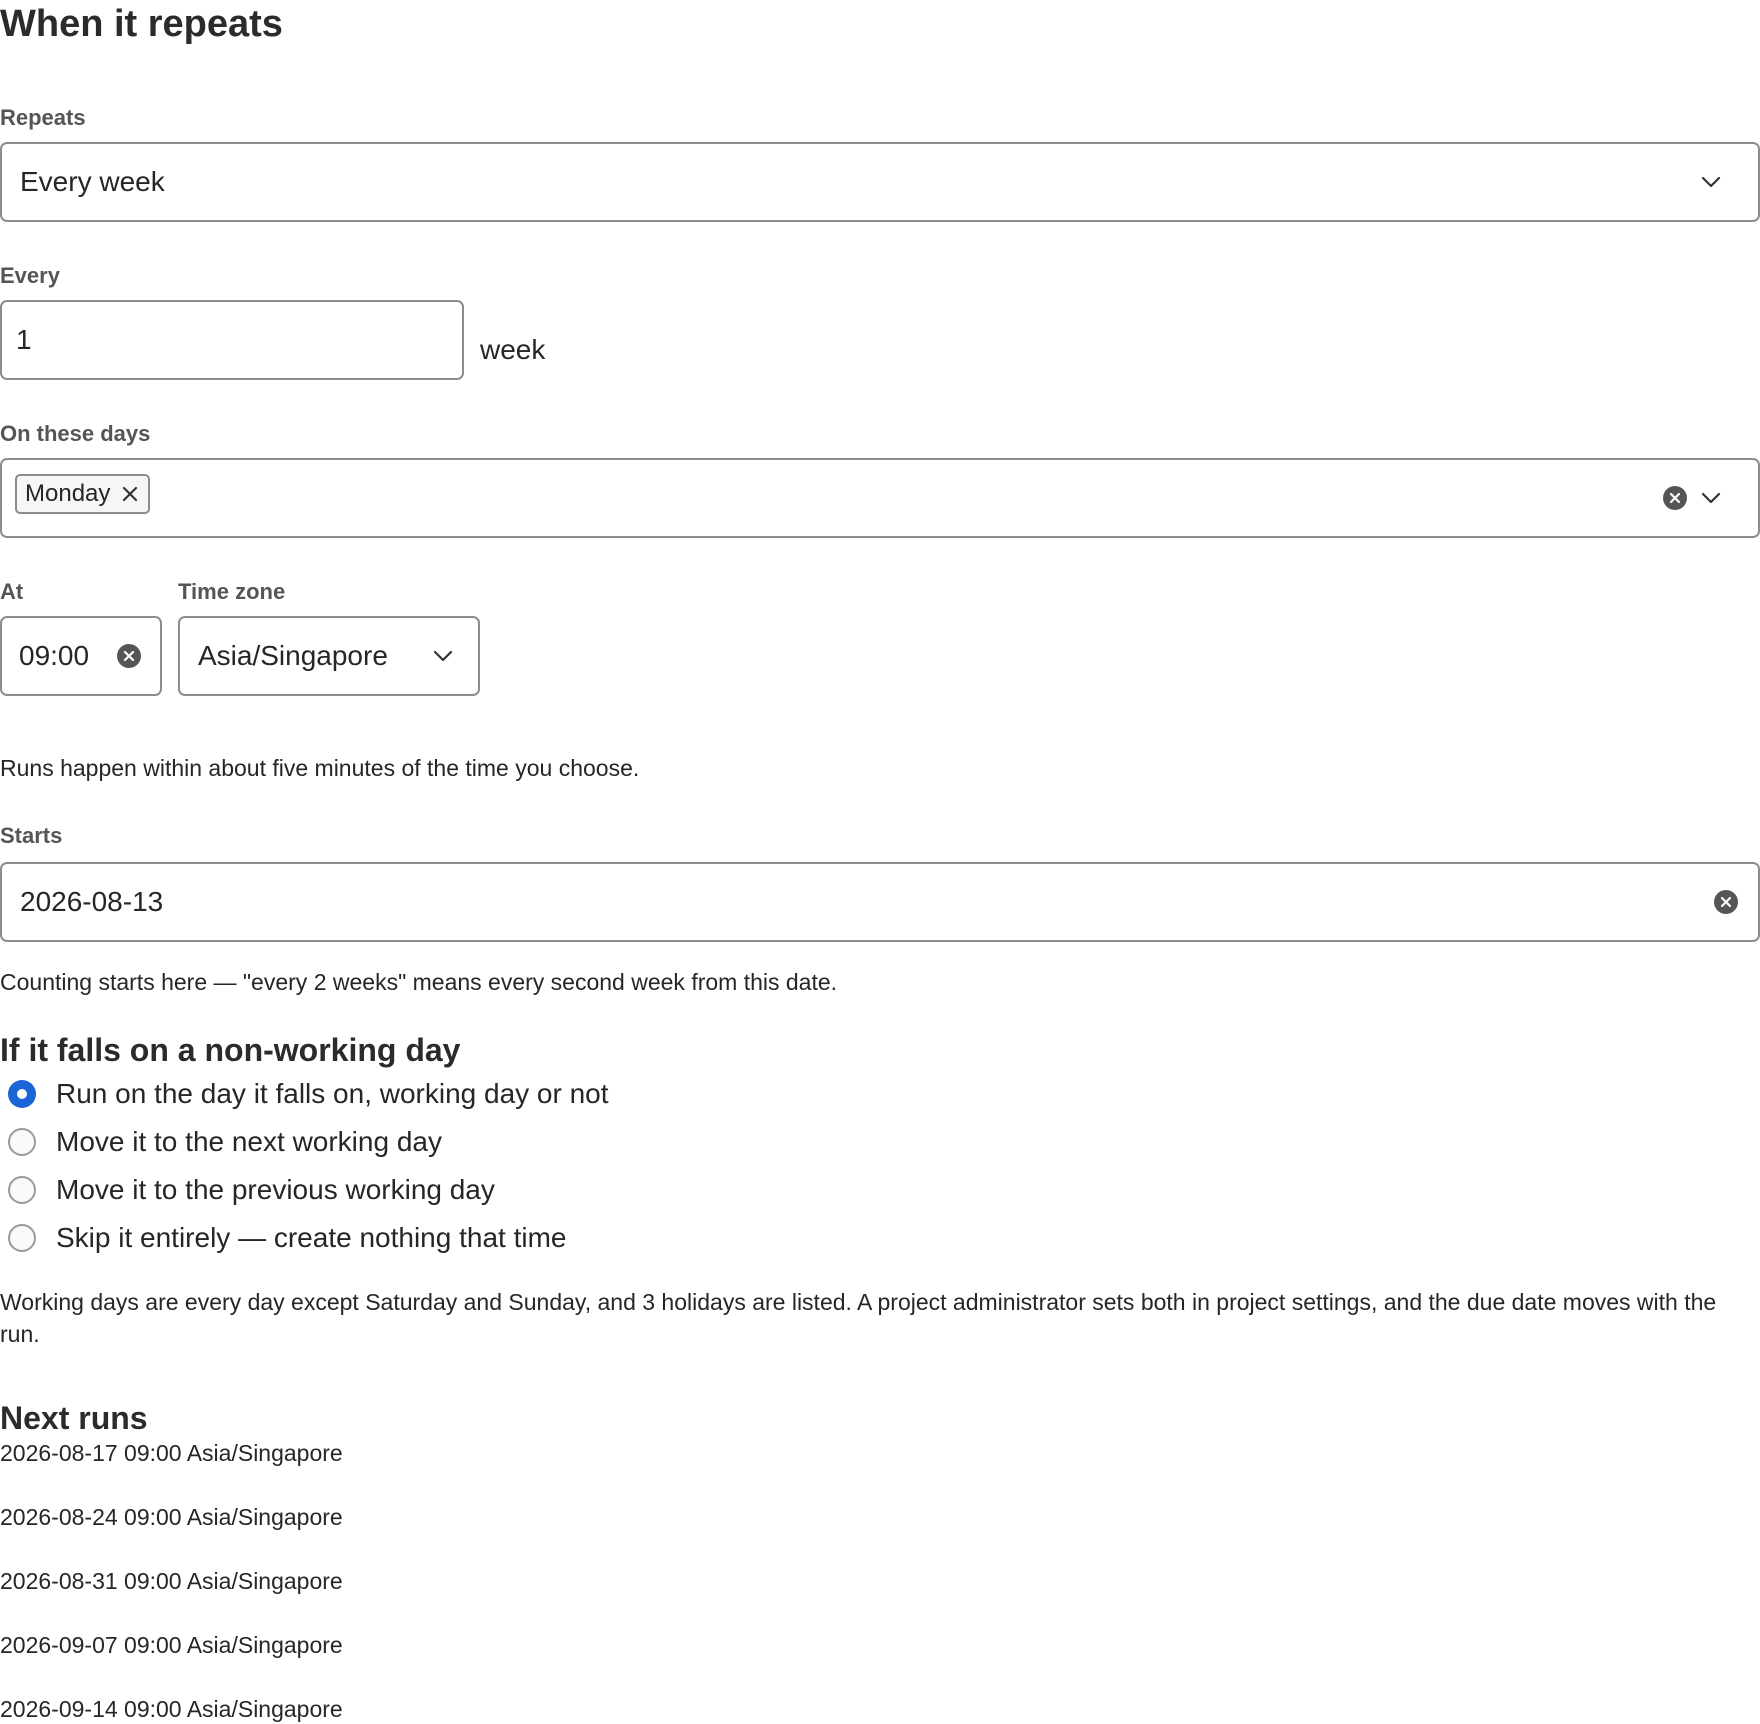  I want to click on close-icon, so click(130, 494).